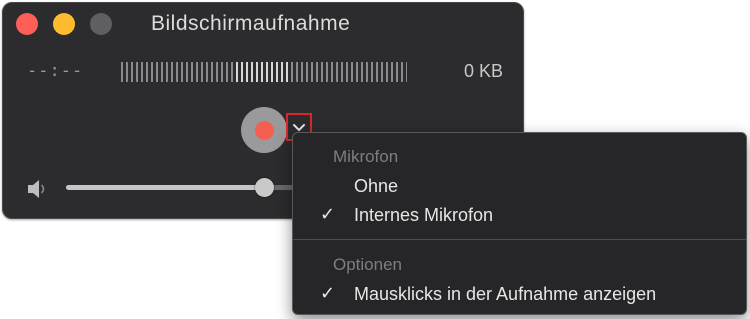 This screenshot has height=319, width=750. What do you see at coordinates (483, 71) in the screenshot?
I see `file-size: 0 KB` at bounding box center [483, 71].